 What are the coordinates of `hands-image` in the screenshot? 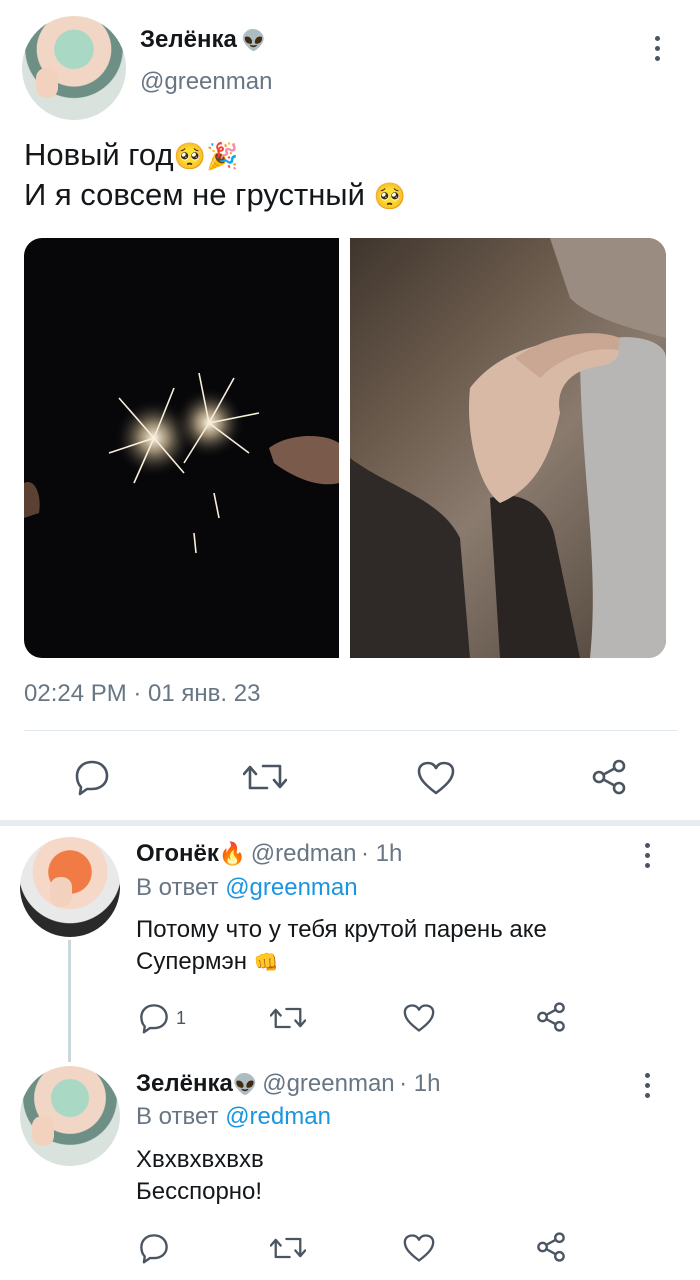 It's located at (508, 448).